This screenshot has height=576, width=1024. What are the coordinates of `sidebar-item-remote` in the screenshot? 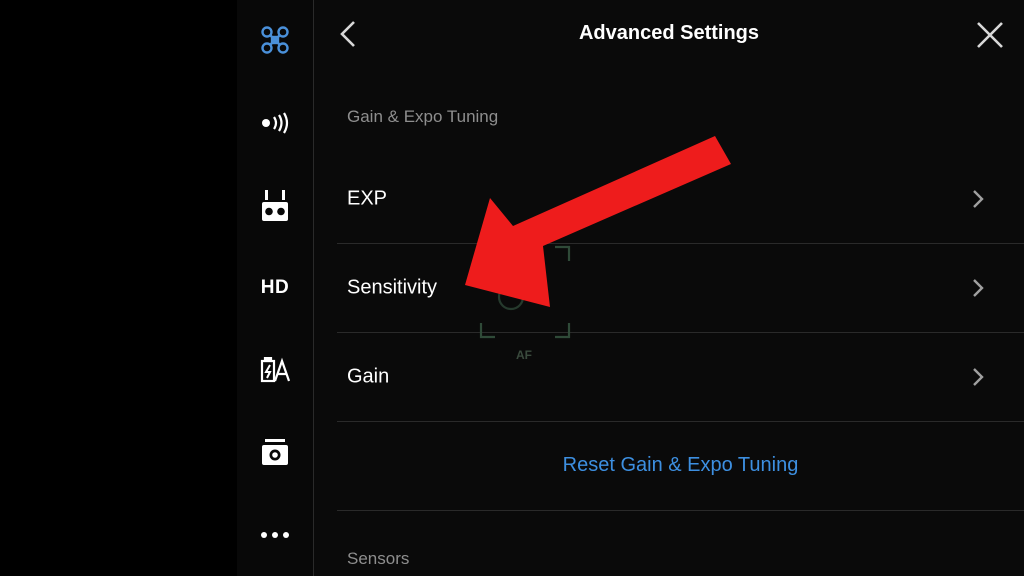 It's located at (275, 206).